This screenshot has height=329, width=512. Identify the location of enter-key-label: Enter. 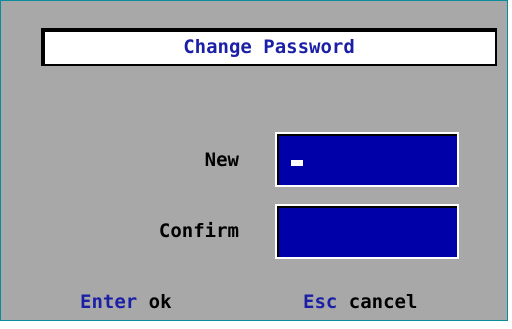
(109, 302).